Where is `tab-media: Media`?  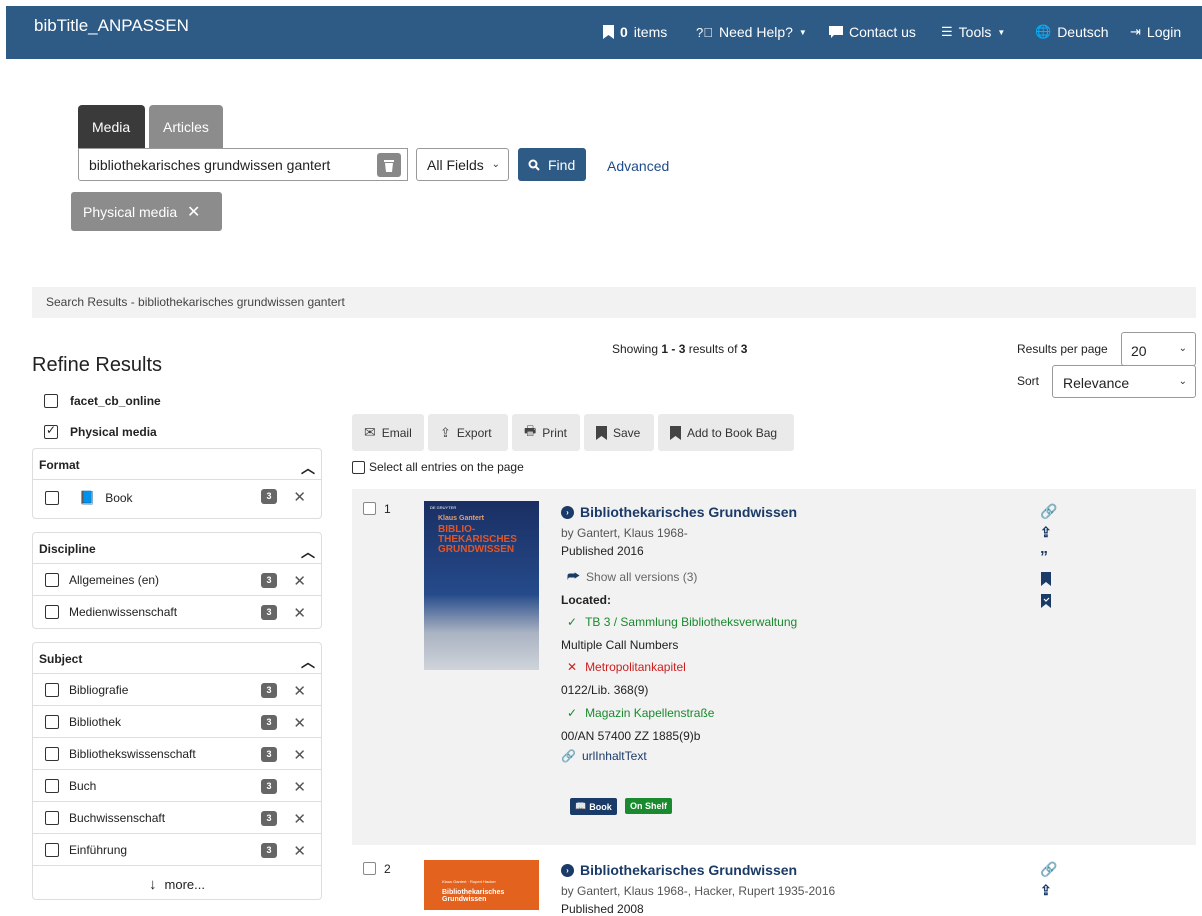
tab-media: Media is located at coordinates (111, 126).